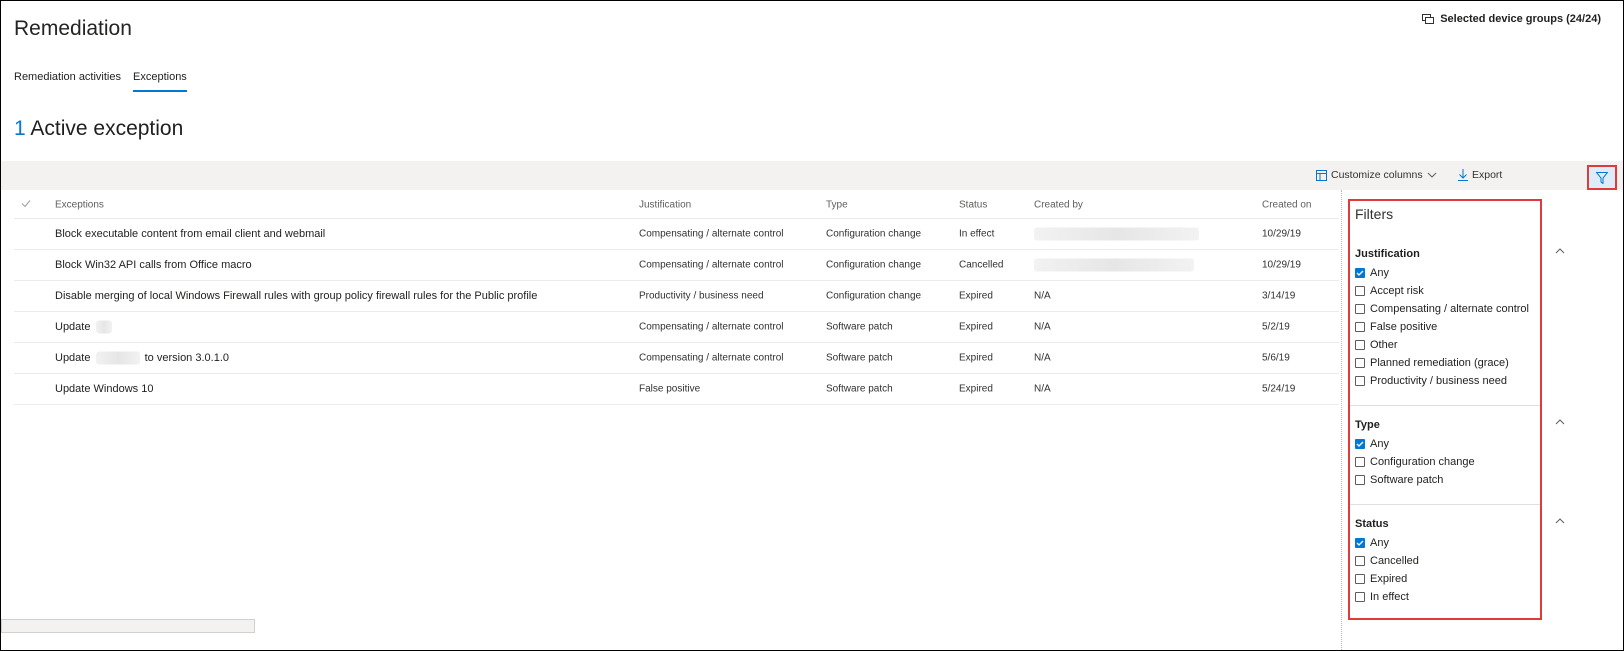 This screenshot has height=651, width=1624. Describe the element at coordinates (973, 205) in the screenshot. I see `header-status: Status` at that location.